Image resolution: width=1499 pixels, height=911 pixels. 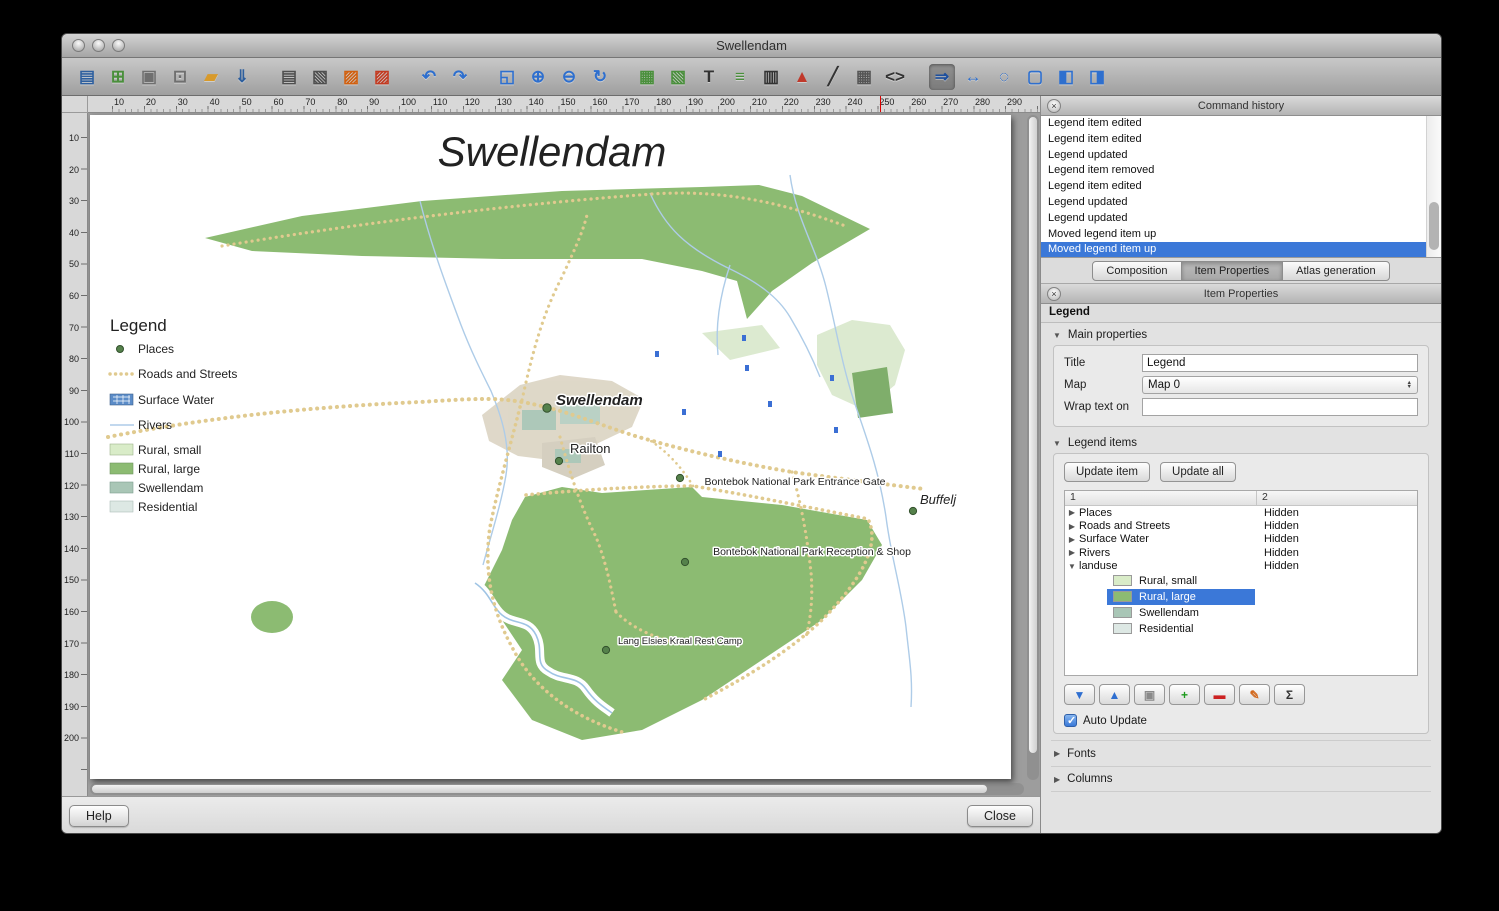 What do you see at coordinates (1241, 779) in the screenshot?
I see `columns-section-header: ▶ Columns` at bounding box center [1241, 779].